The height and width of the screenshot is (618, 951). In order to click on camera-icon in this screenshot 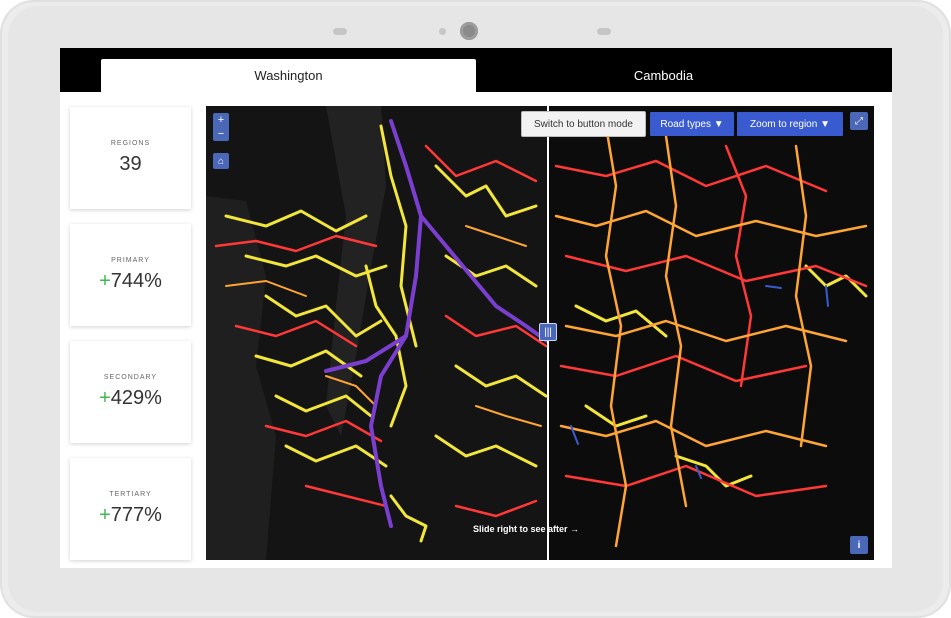, I will do `click(469, 31)`.